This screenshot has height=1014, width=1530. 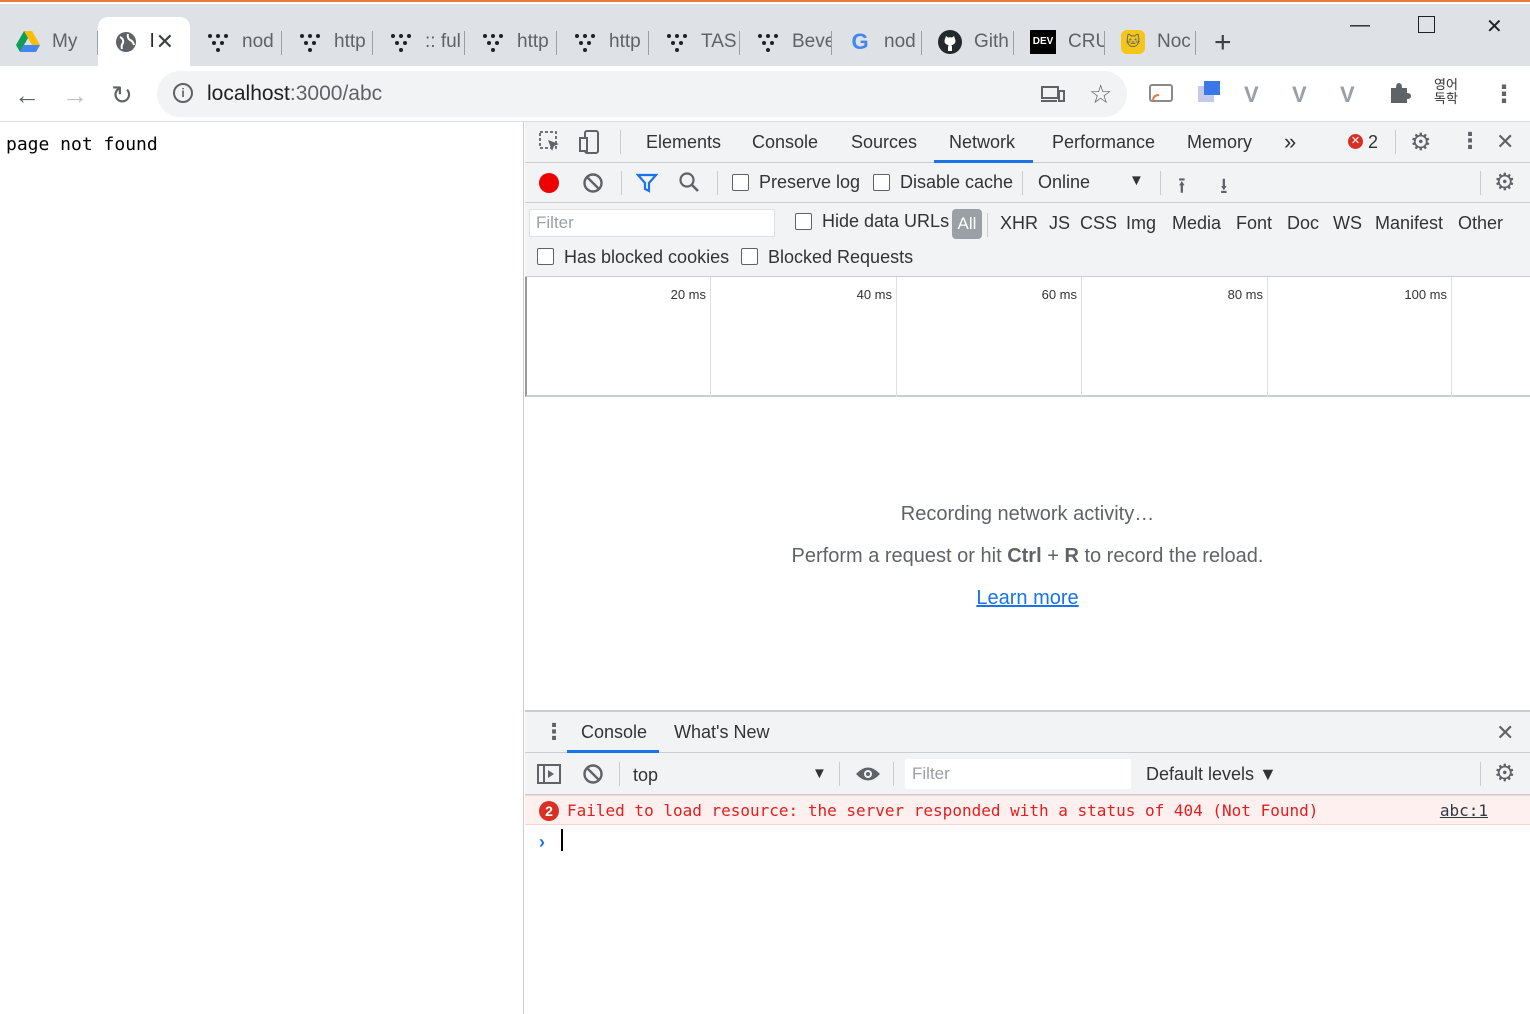 I want to click on tab-10: G nod, so click(x=877, y=41).